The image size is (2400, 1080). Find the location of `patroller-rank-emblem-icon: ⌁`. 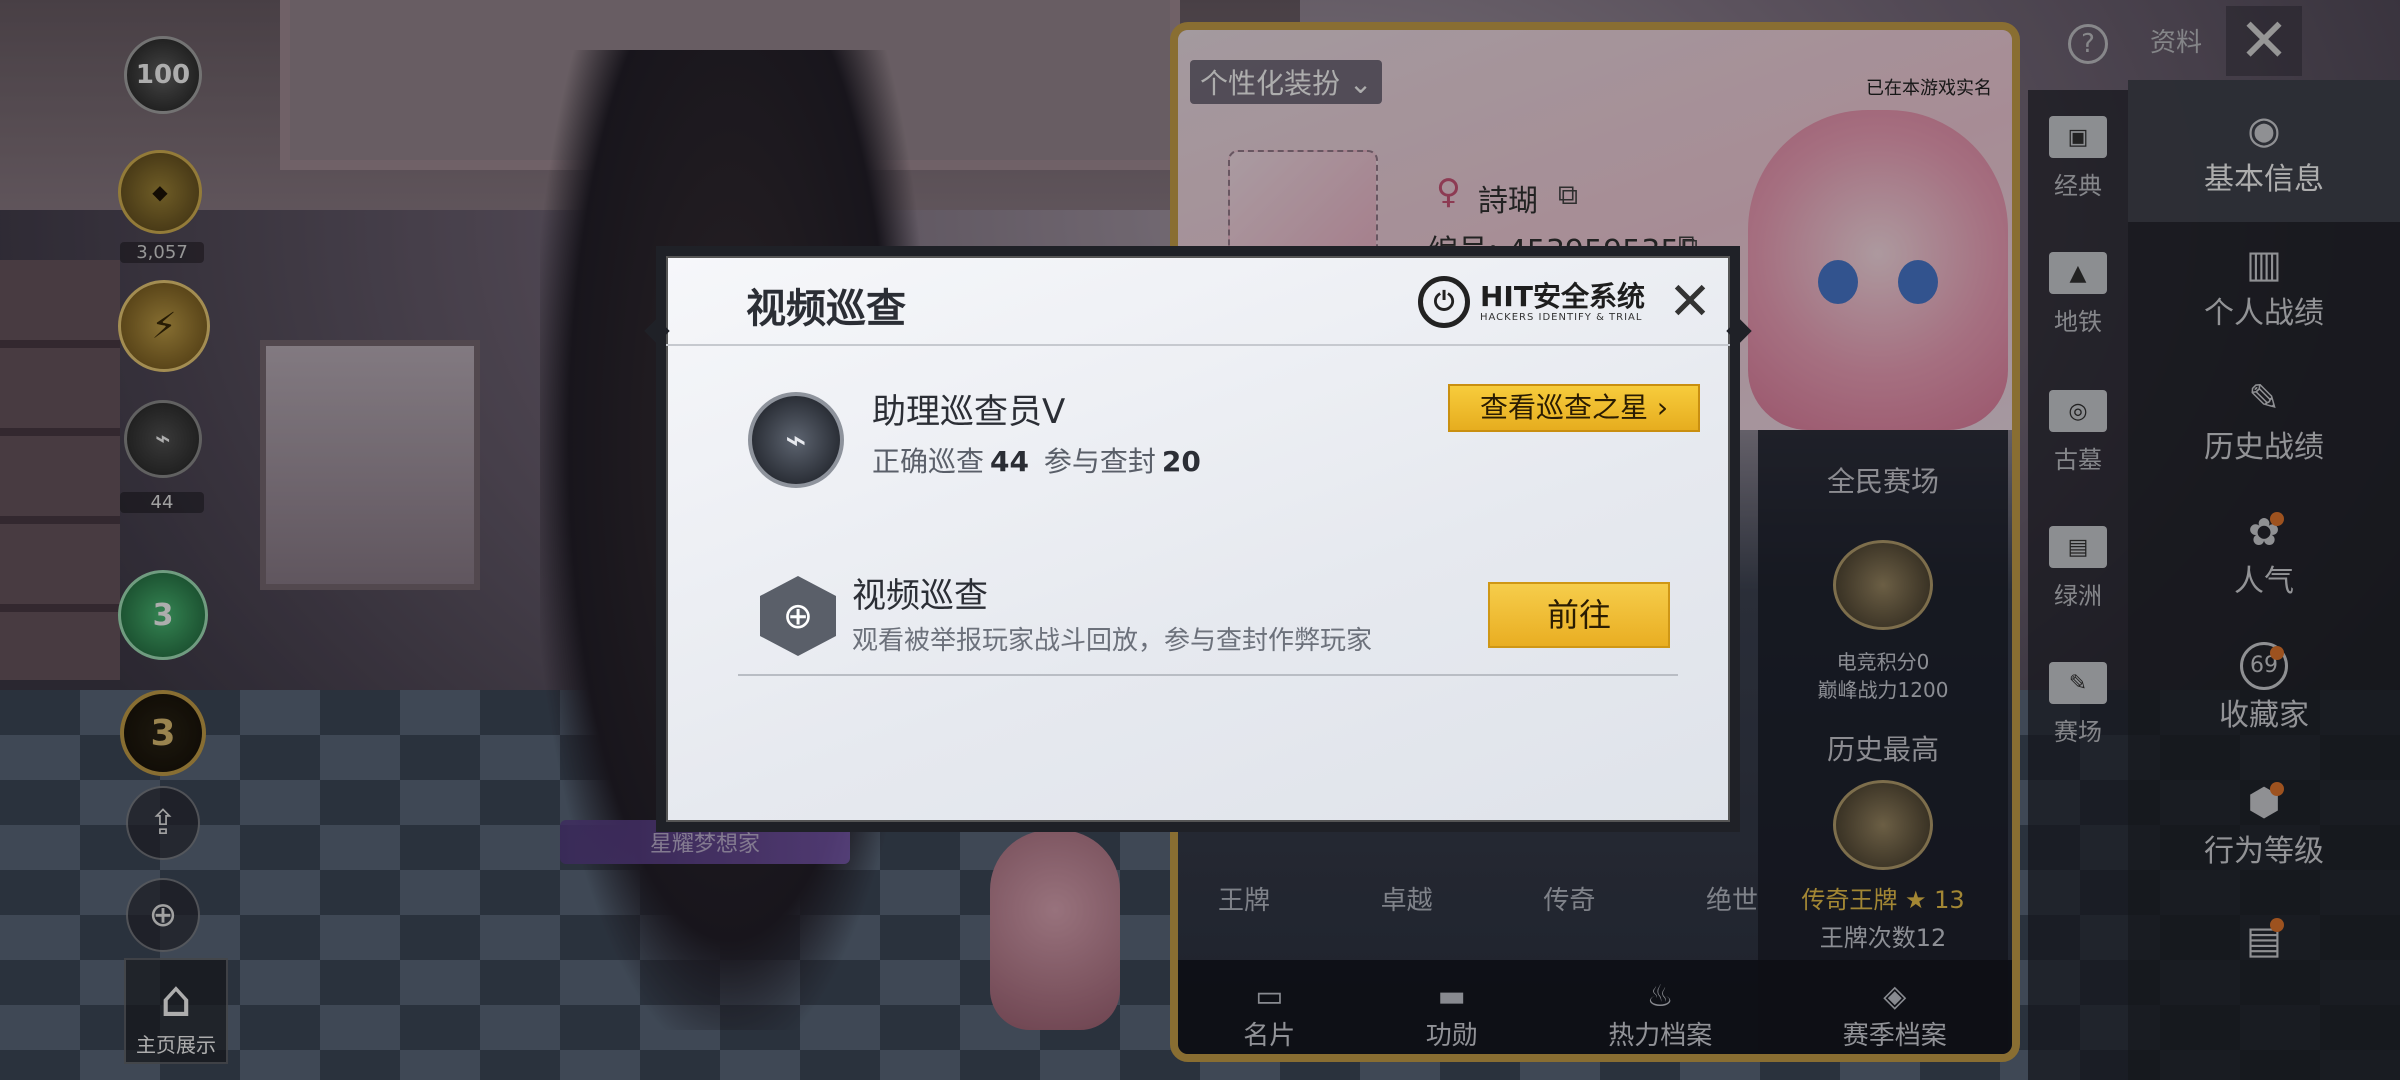

patroller-rank-emblem-icon: ⌁ is located at coordinates (796, 440).